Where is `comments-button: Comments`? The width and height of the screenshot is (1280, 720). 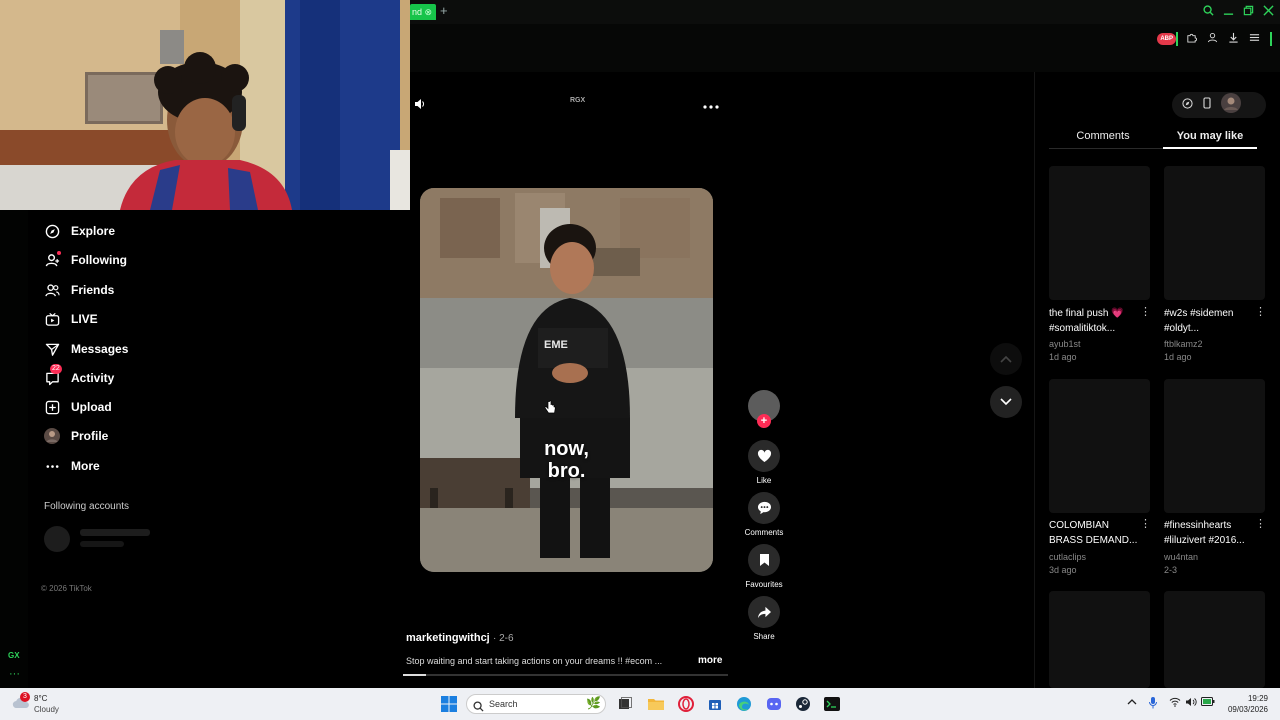 comments-button: Comments is located at coordinates (764, 514).